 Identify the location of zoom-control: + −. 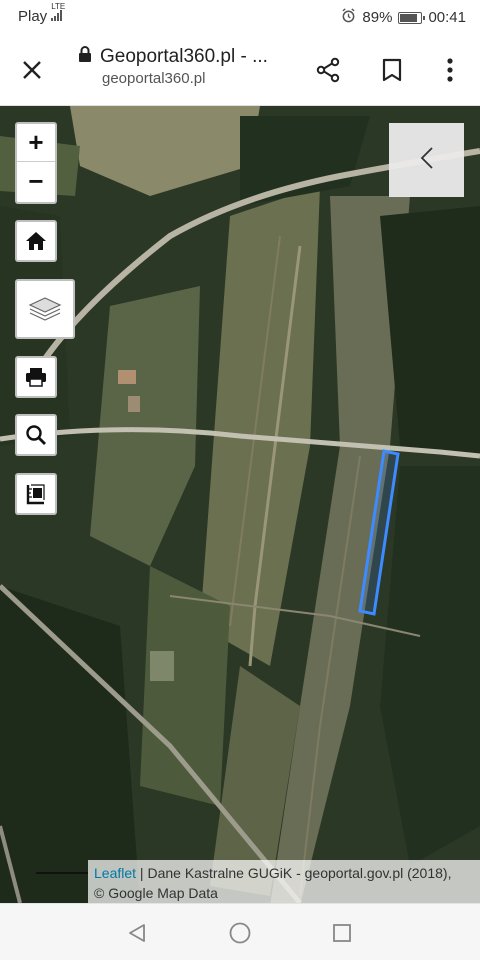
(36, 163).